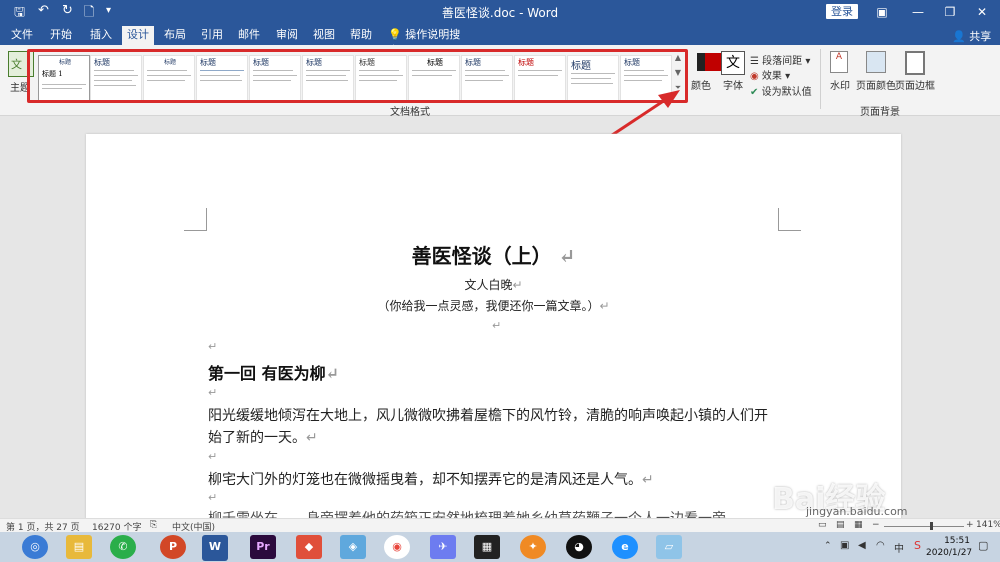  I want to click on zoom-in-icon: +, so click(970, 525).